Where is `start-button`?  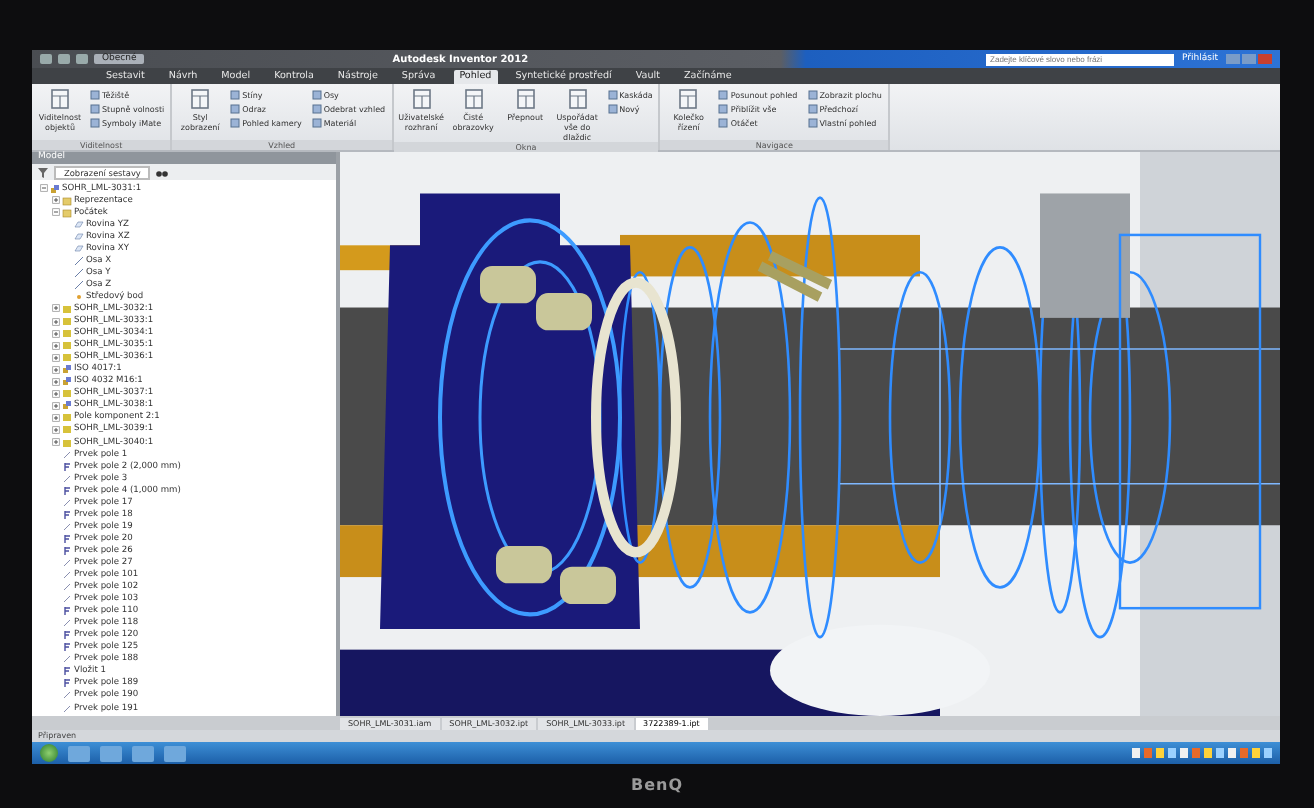
start-button is located at coordinates (49, 753).